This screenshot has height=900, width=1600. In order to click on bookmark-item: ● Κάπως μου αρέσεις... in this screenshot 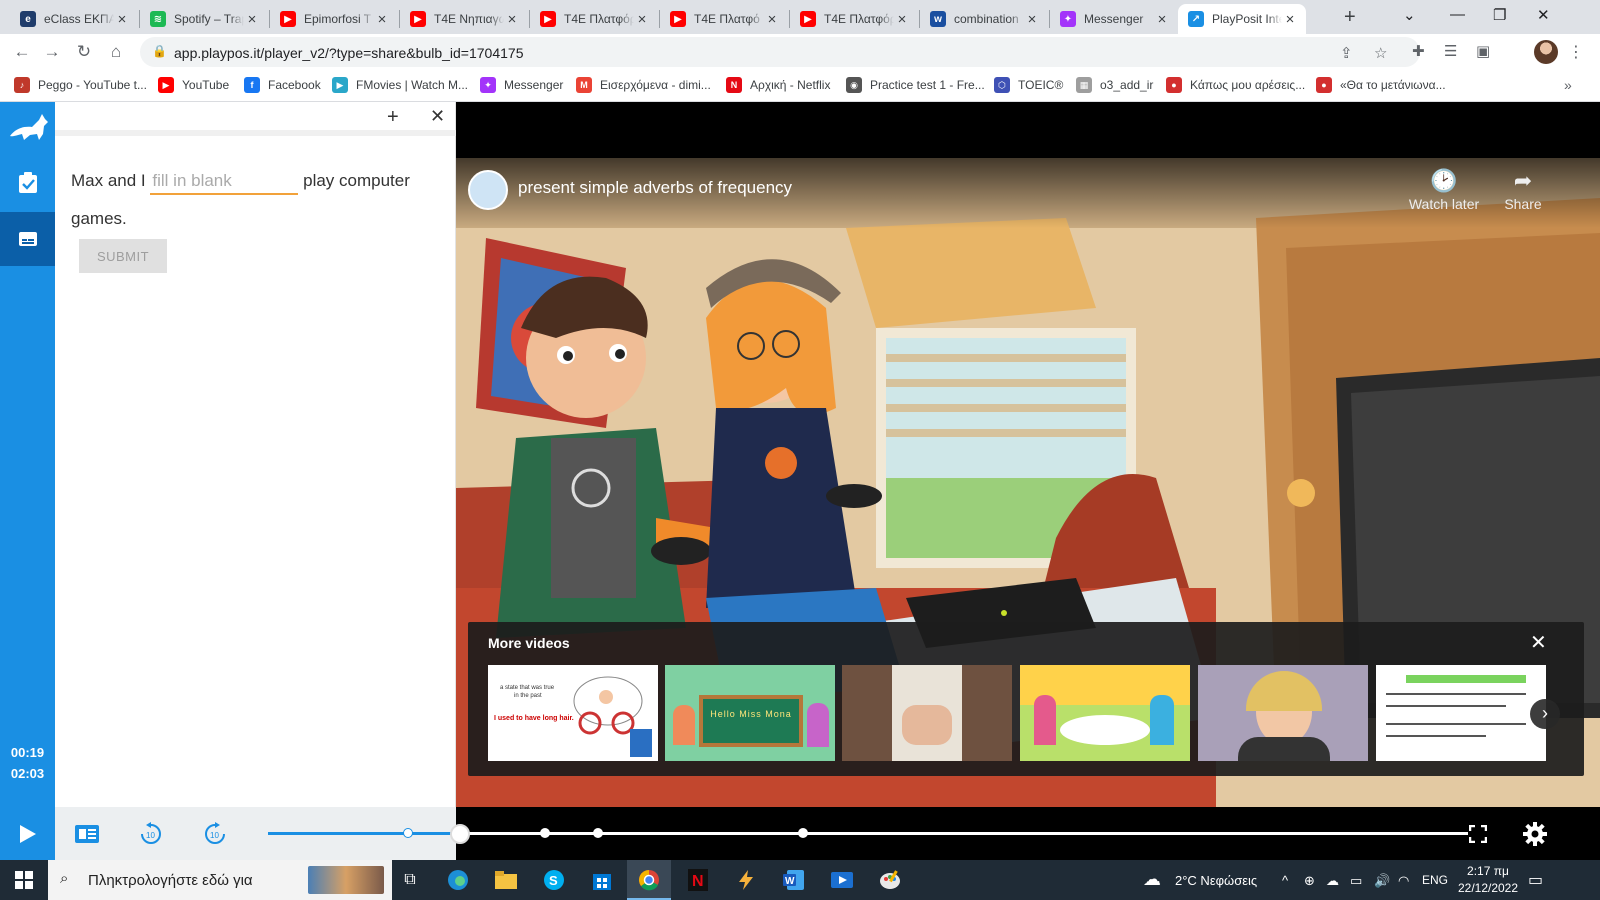, I will do `click(1235, 85)`.